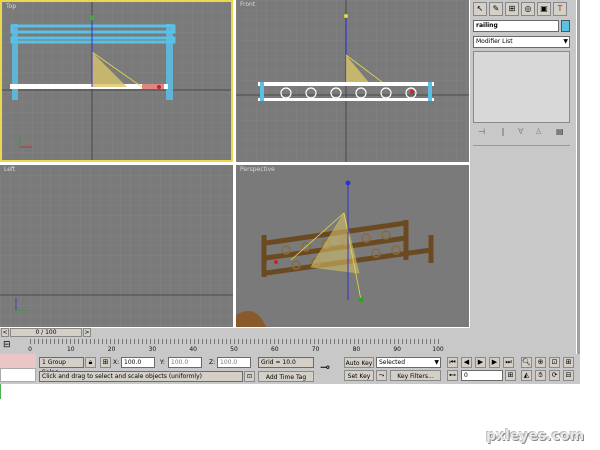  What do you see at coordinates (565, 26) in the screenshot?
I see `object-color-swatch` at bounding box center [565, 26].